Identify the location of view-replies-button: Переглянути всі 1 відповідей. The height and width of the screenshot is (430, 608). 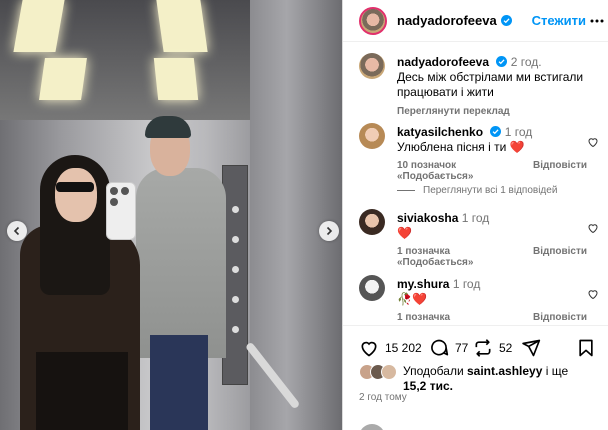
(477, 190).